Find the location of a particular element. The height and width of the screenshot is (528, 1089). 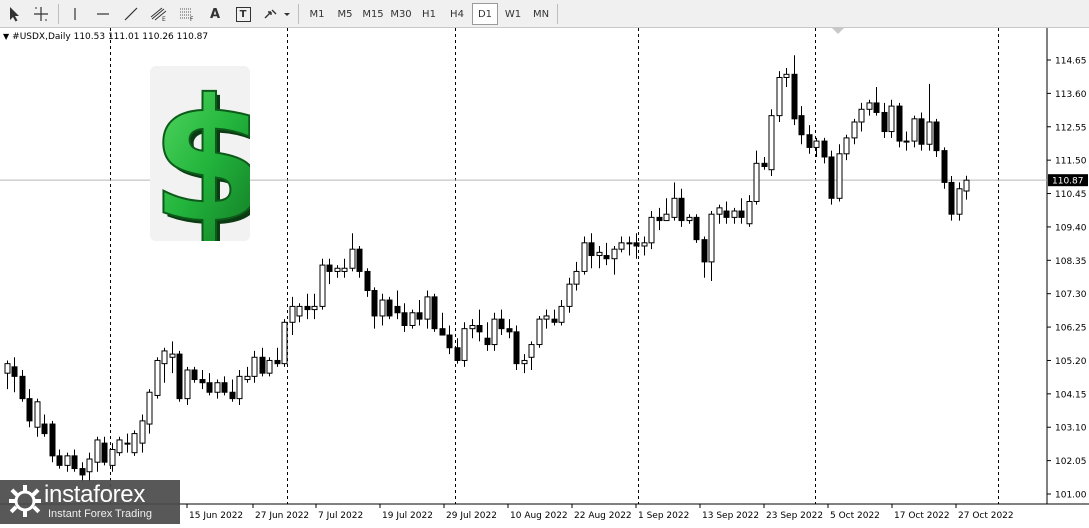

y-tick-label: 108.35 is located at coordinates (1071, 262).